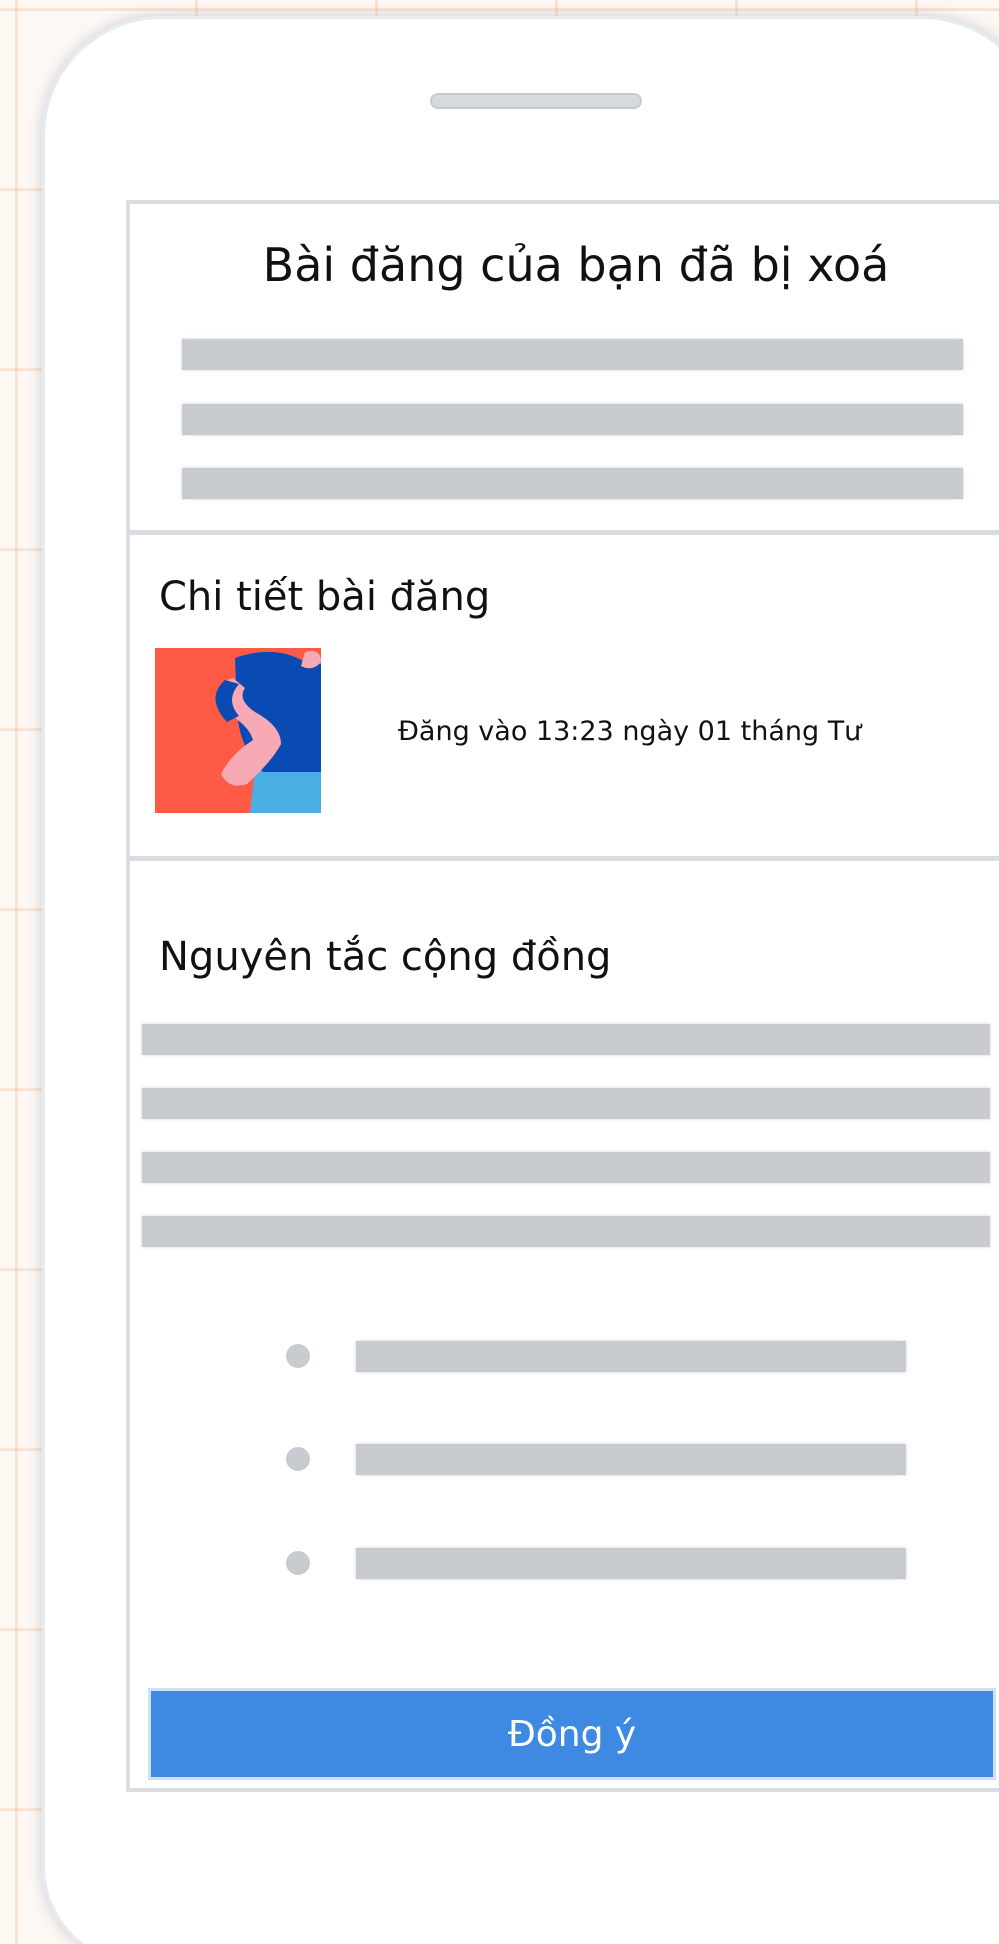 Image resolution: width=999 pixels, height=1944 pixels. Describe the element at coordinates (572, 1734) in the screenshot. I see `agree-button: Đồng ý` at that location.